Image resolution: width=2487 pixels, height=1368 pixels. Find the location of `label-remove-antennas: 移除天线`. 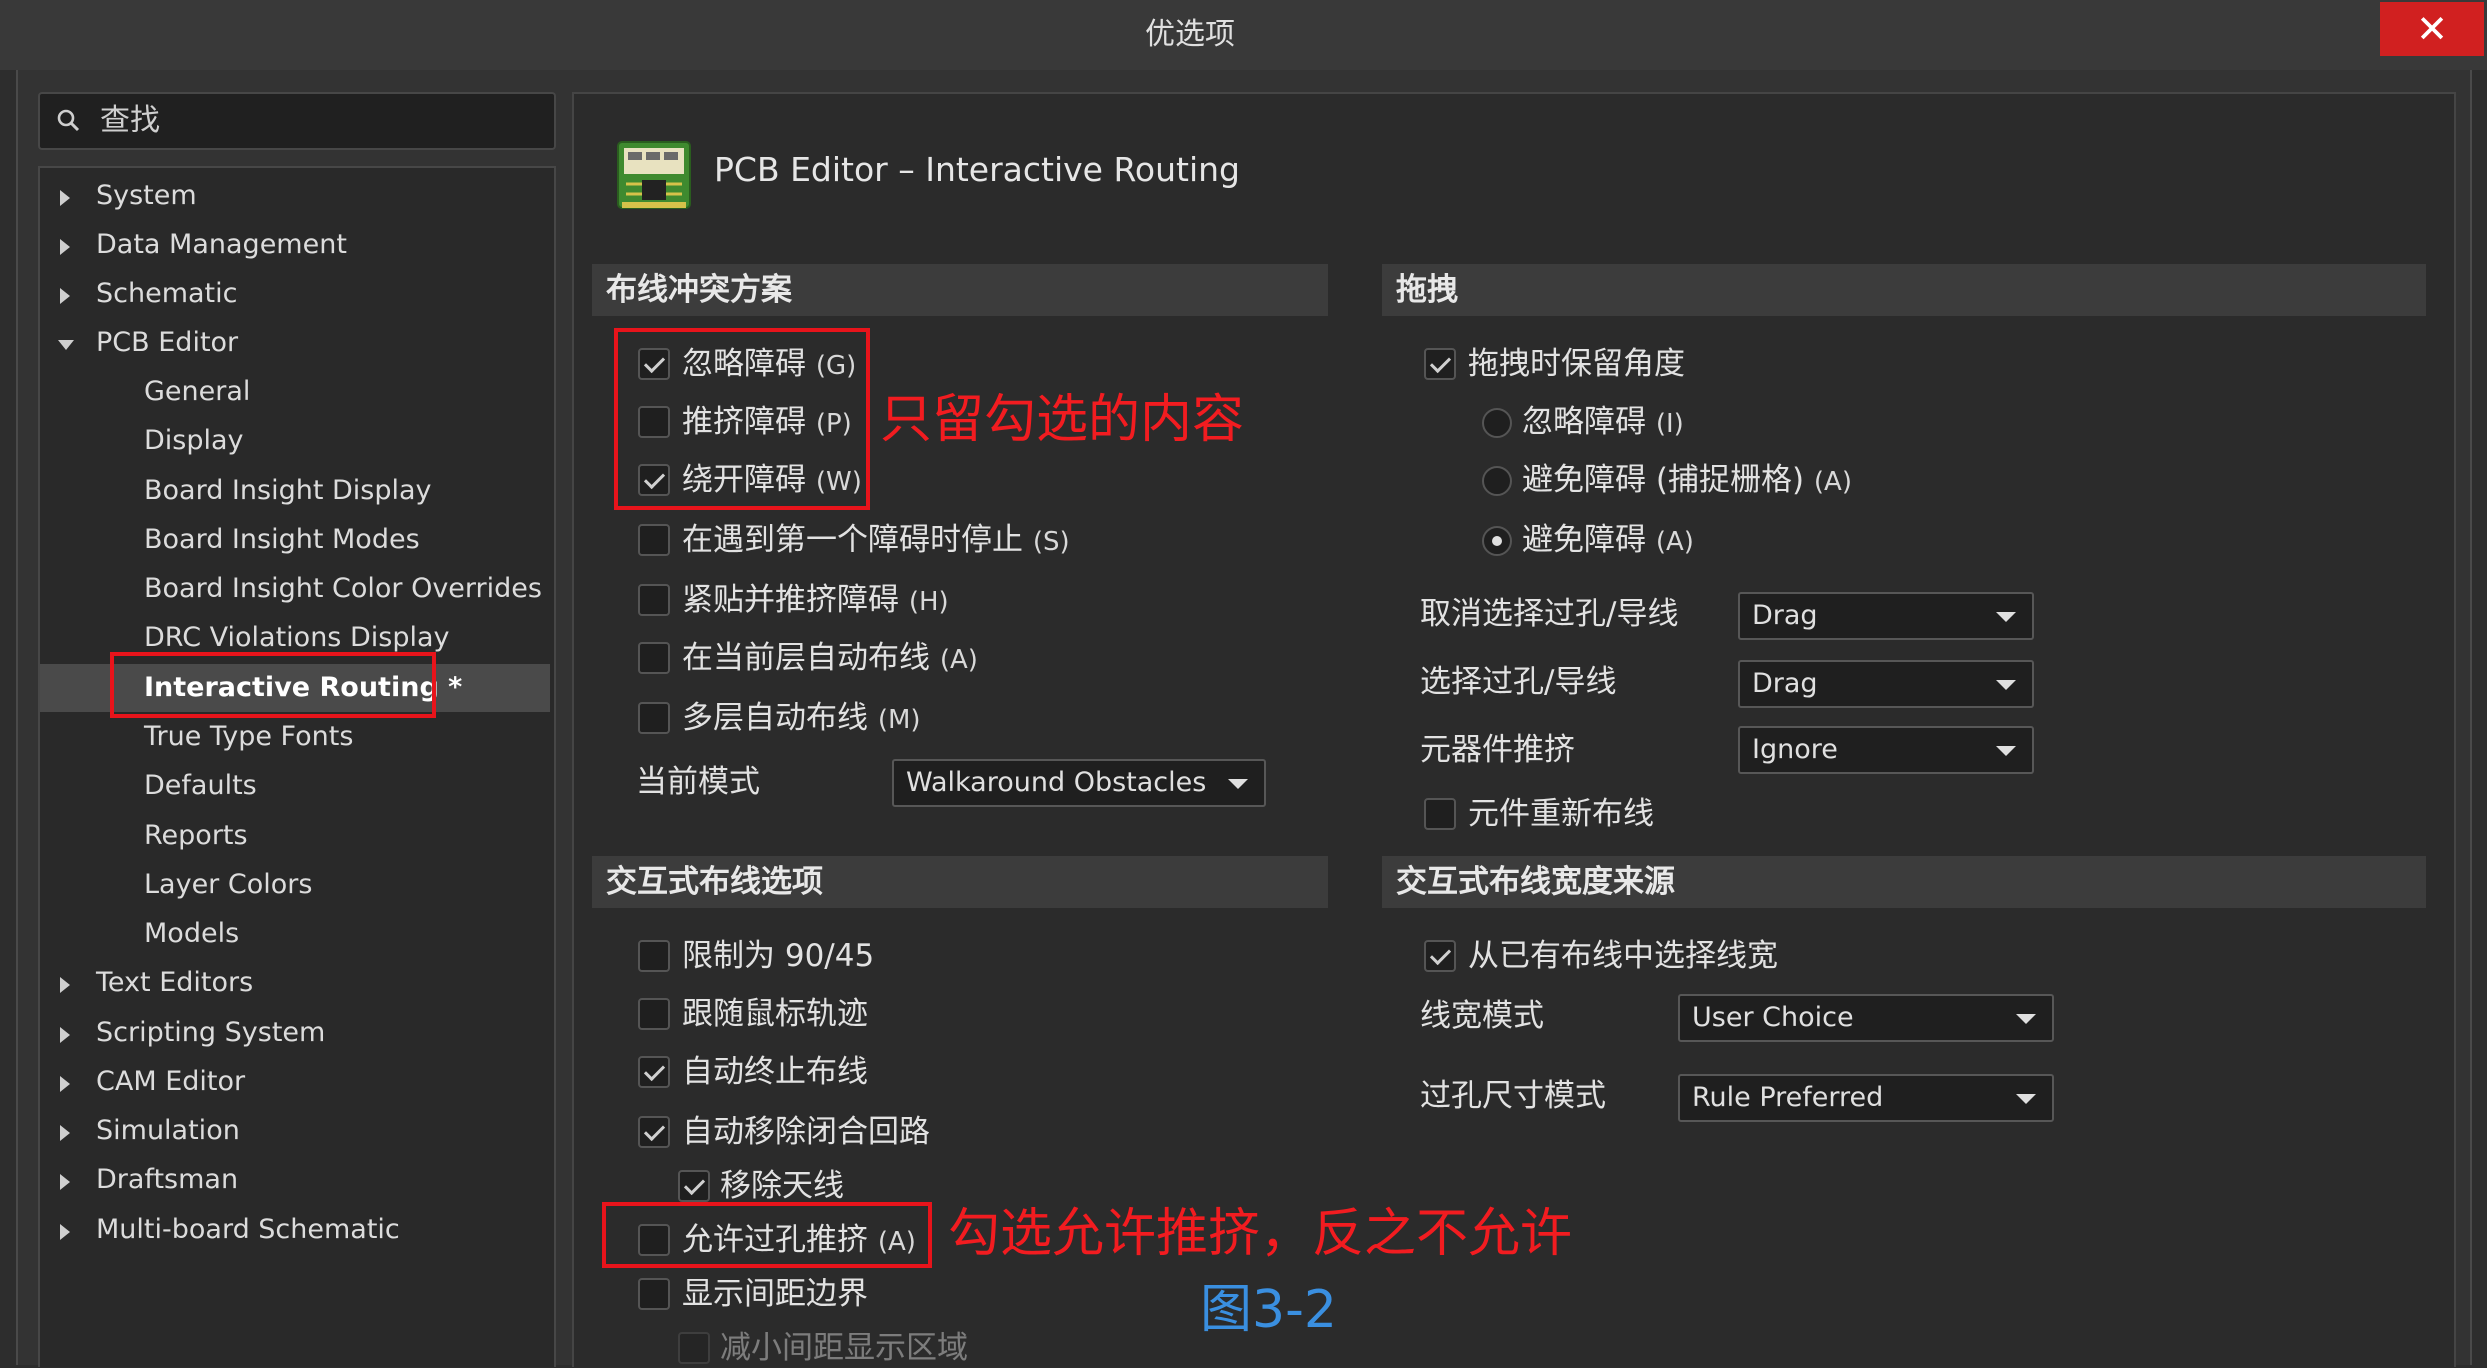

label-remove-antennas: 移除天线 is located at coordinates (782, 1186).